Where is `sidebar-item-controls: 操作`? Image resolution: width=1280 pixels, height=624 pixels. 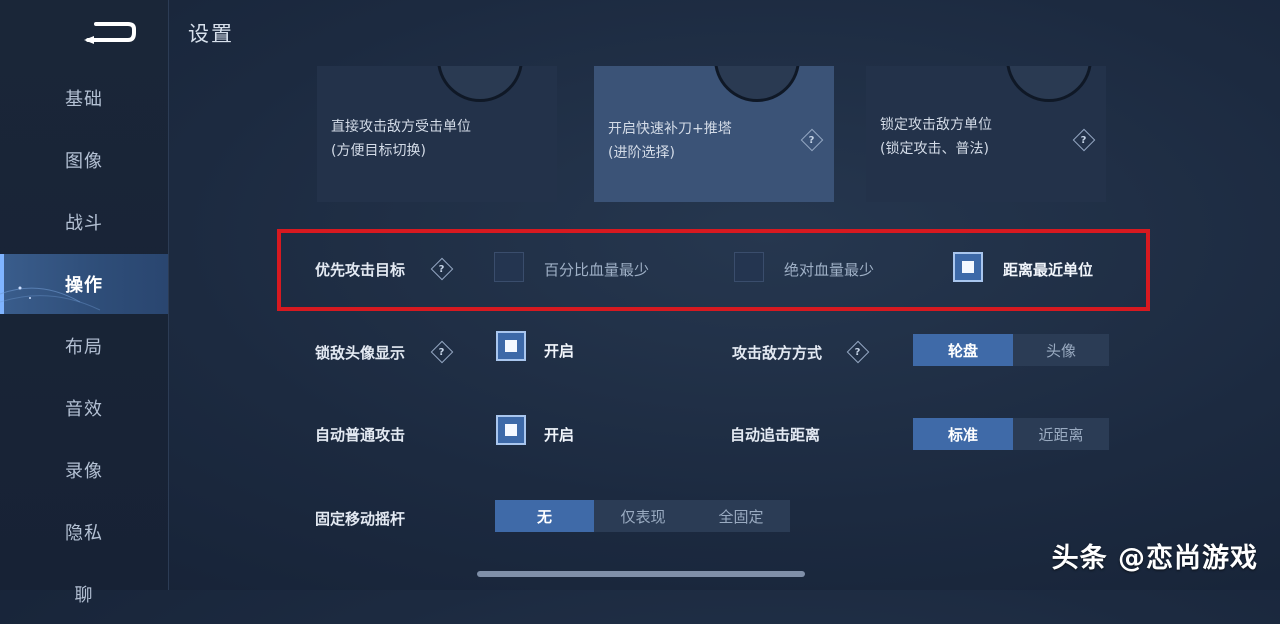 sidebar-item-controls: 操作 is located at coordinates (84, 284).